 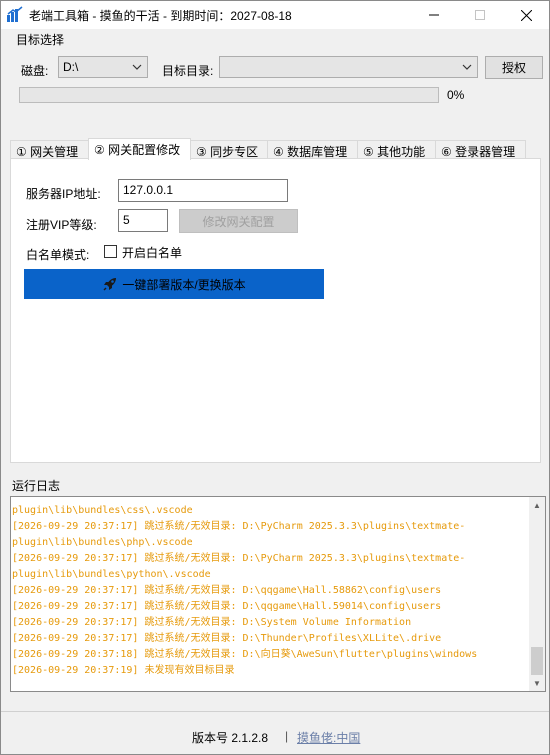 I want to click on tab-launcher-management: ⑥ 登录器管理, so click(x=480, y=149).